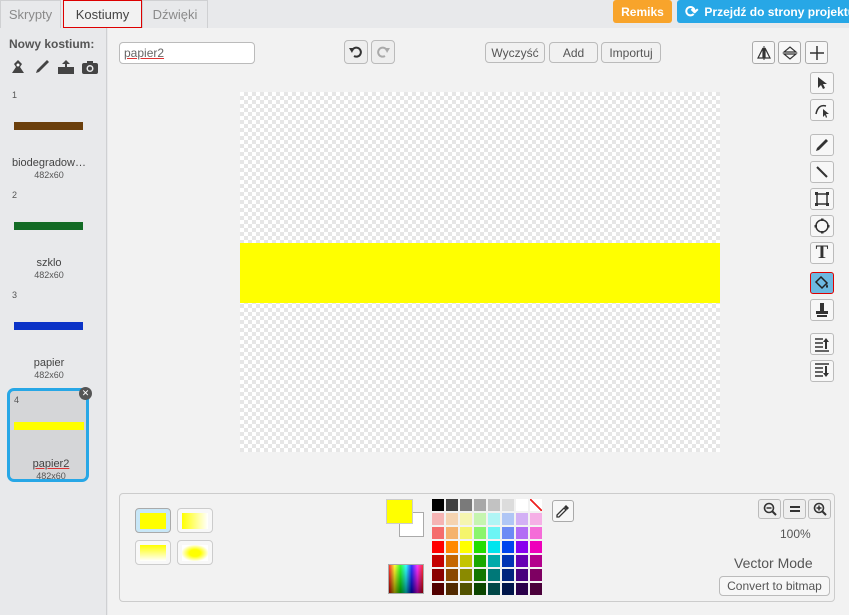 This screenshot has width=849, height=615. I want to click on primary-color-swatch, so click(399, 511).